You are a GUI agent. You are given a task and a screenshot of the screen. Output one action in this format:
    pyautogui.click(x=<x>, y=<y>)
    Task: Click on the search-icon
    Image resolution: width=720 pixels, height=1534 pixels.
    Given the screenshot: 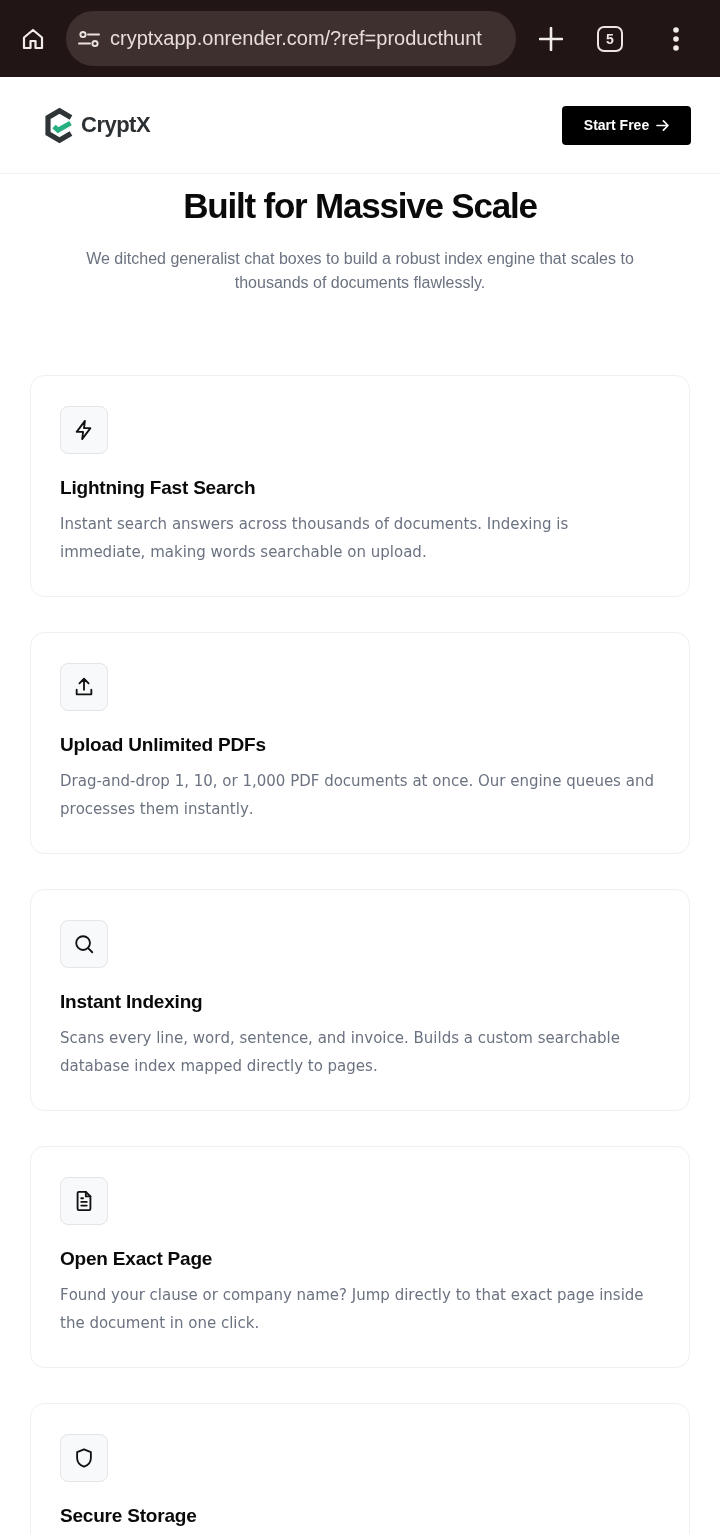 What is the action you would take?
    pyautogui.click(x=84, y=944)
    